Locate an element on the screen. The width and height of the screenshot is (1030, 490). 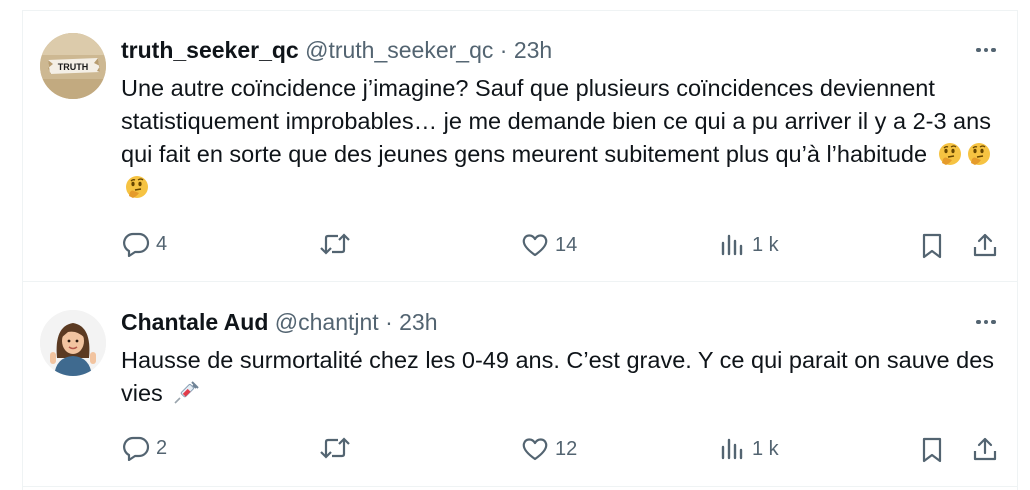
author-name: truth_seeker_qc is located at coordinates (210, 50).